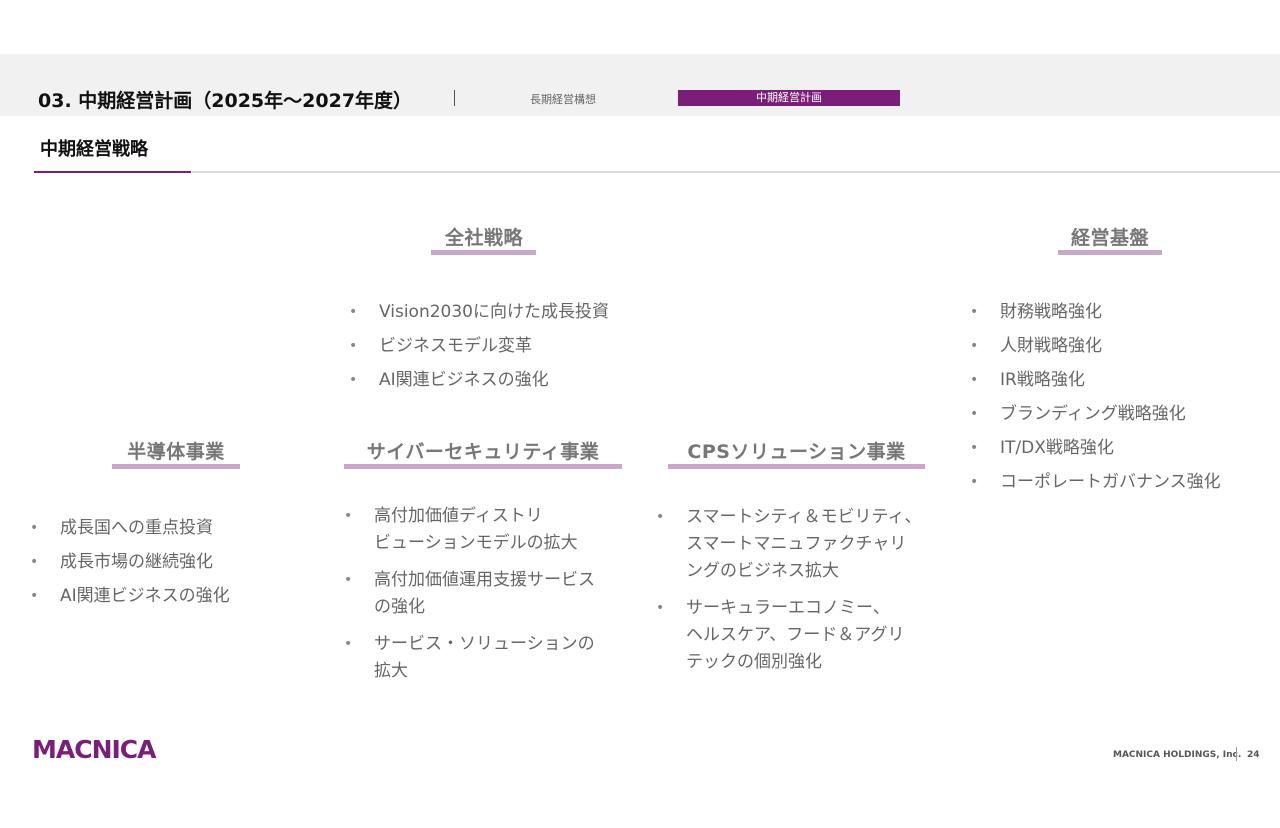 The width and height of the screenshot is (1280, 828). I want to click on semiconductor-list: 成長国への重点投資 成長市場の継続強化 AI関連ビジネスの強化, so click(130, 562).